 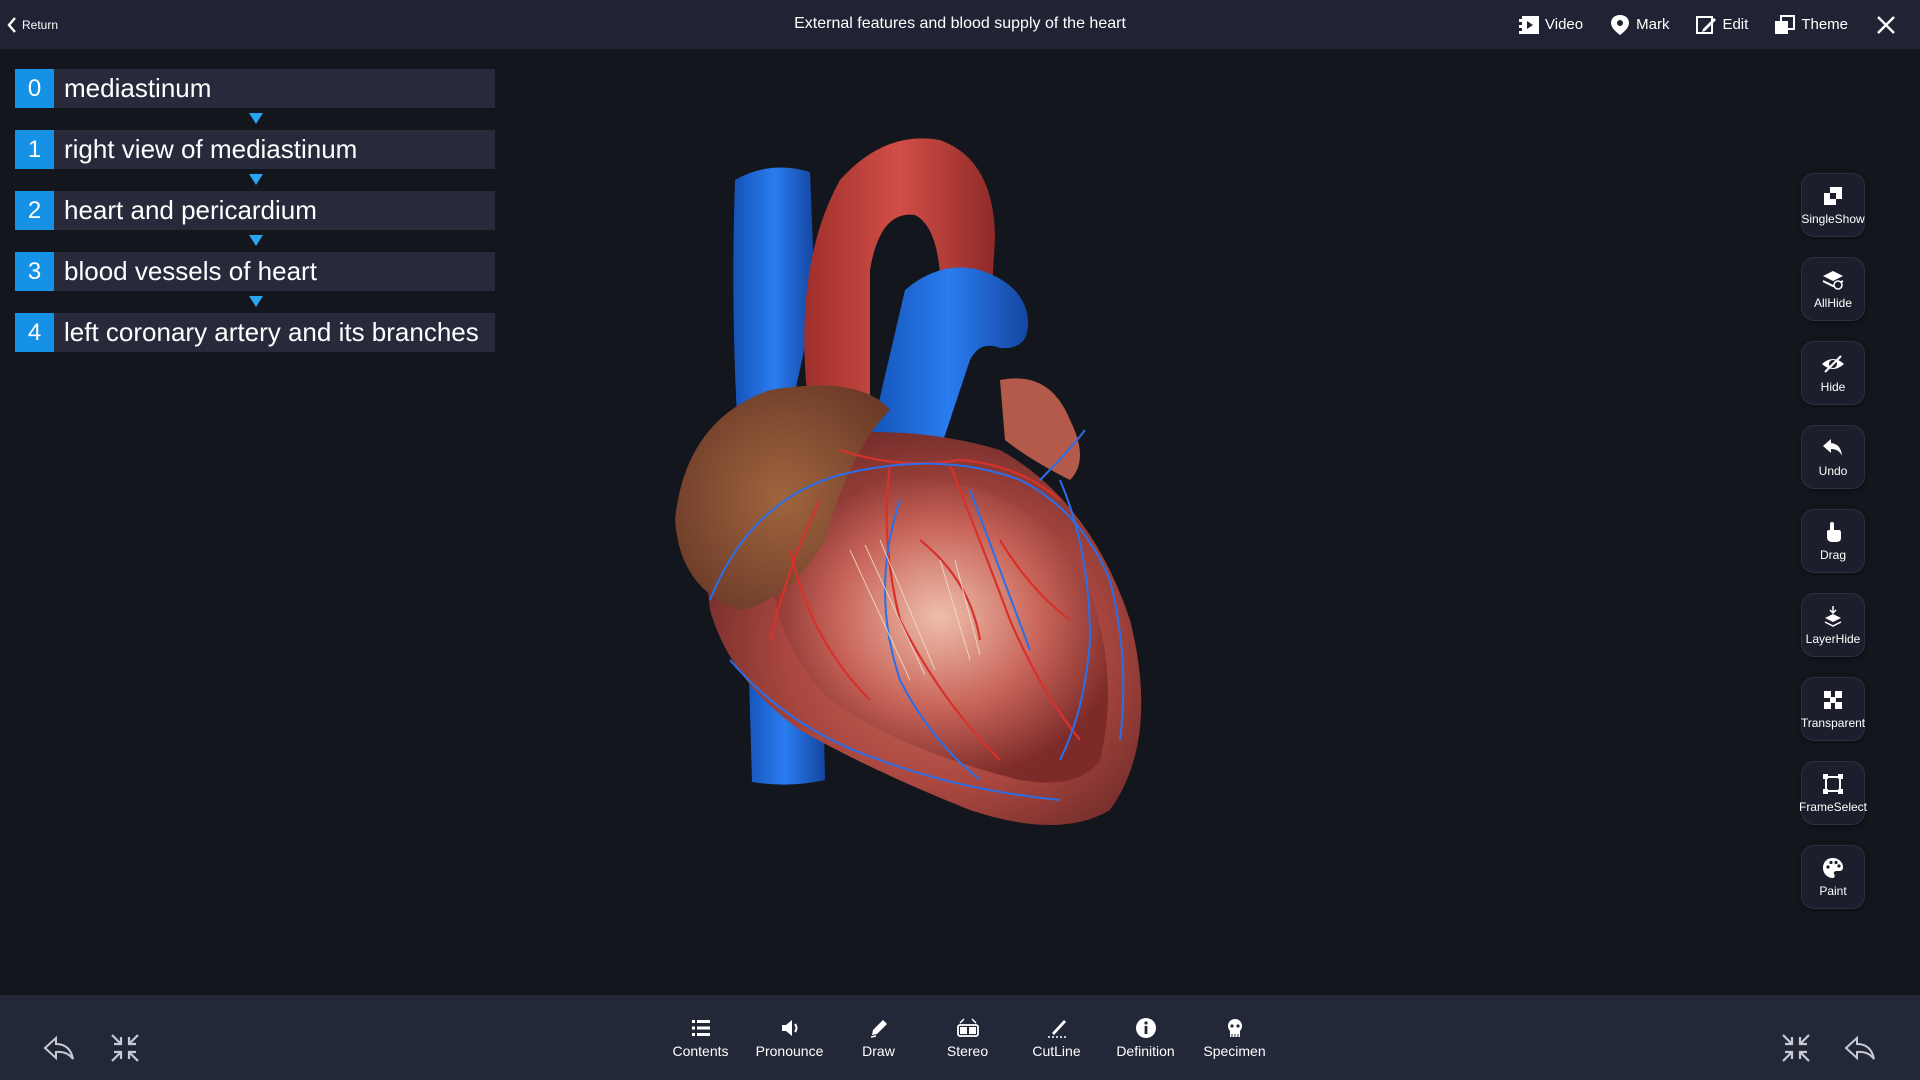 I want to click on location-pin-icon, so click(x=1620, y=24).